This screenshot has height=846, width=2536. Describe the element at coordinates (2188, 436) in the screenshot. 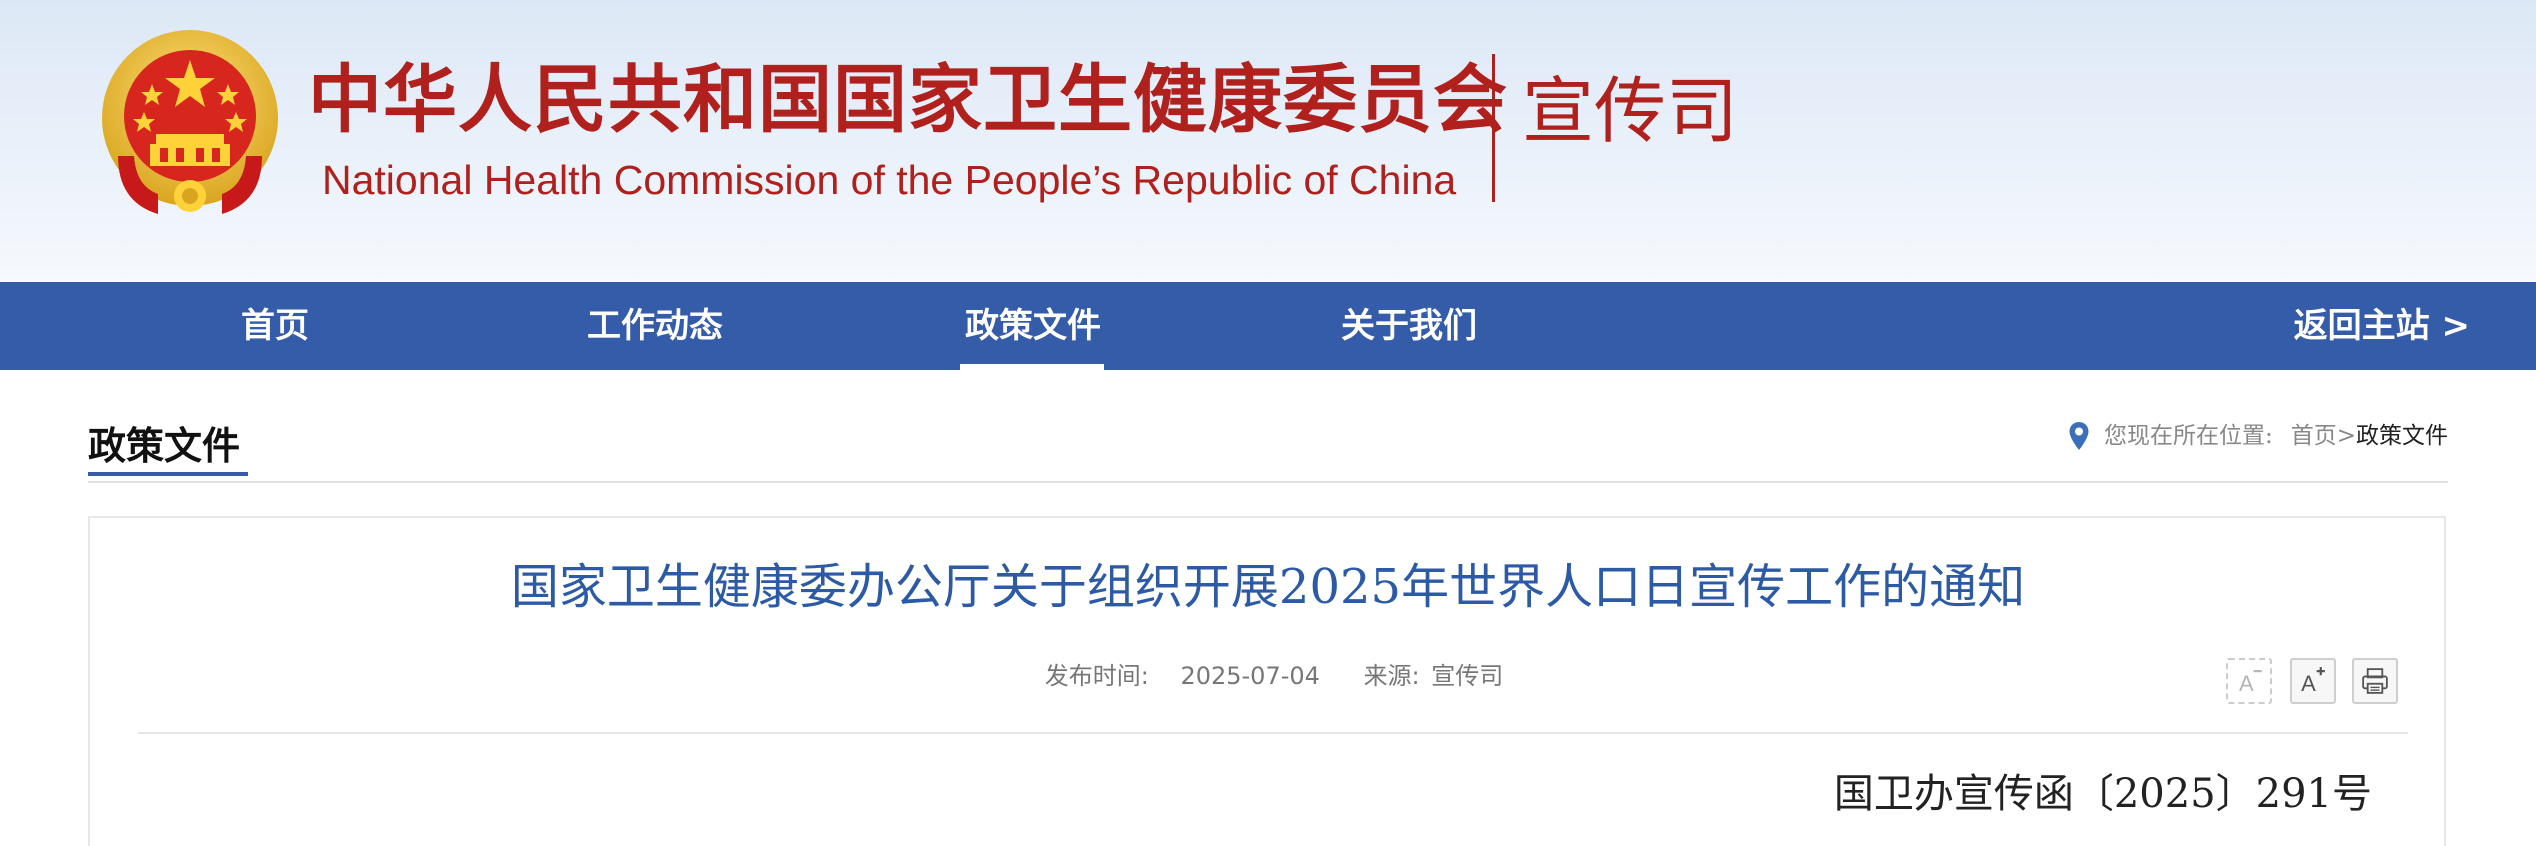

I see `breadcrumb-prefix: 您现在所在位置:` at that location.